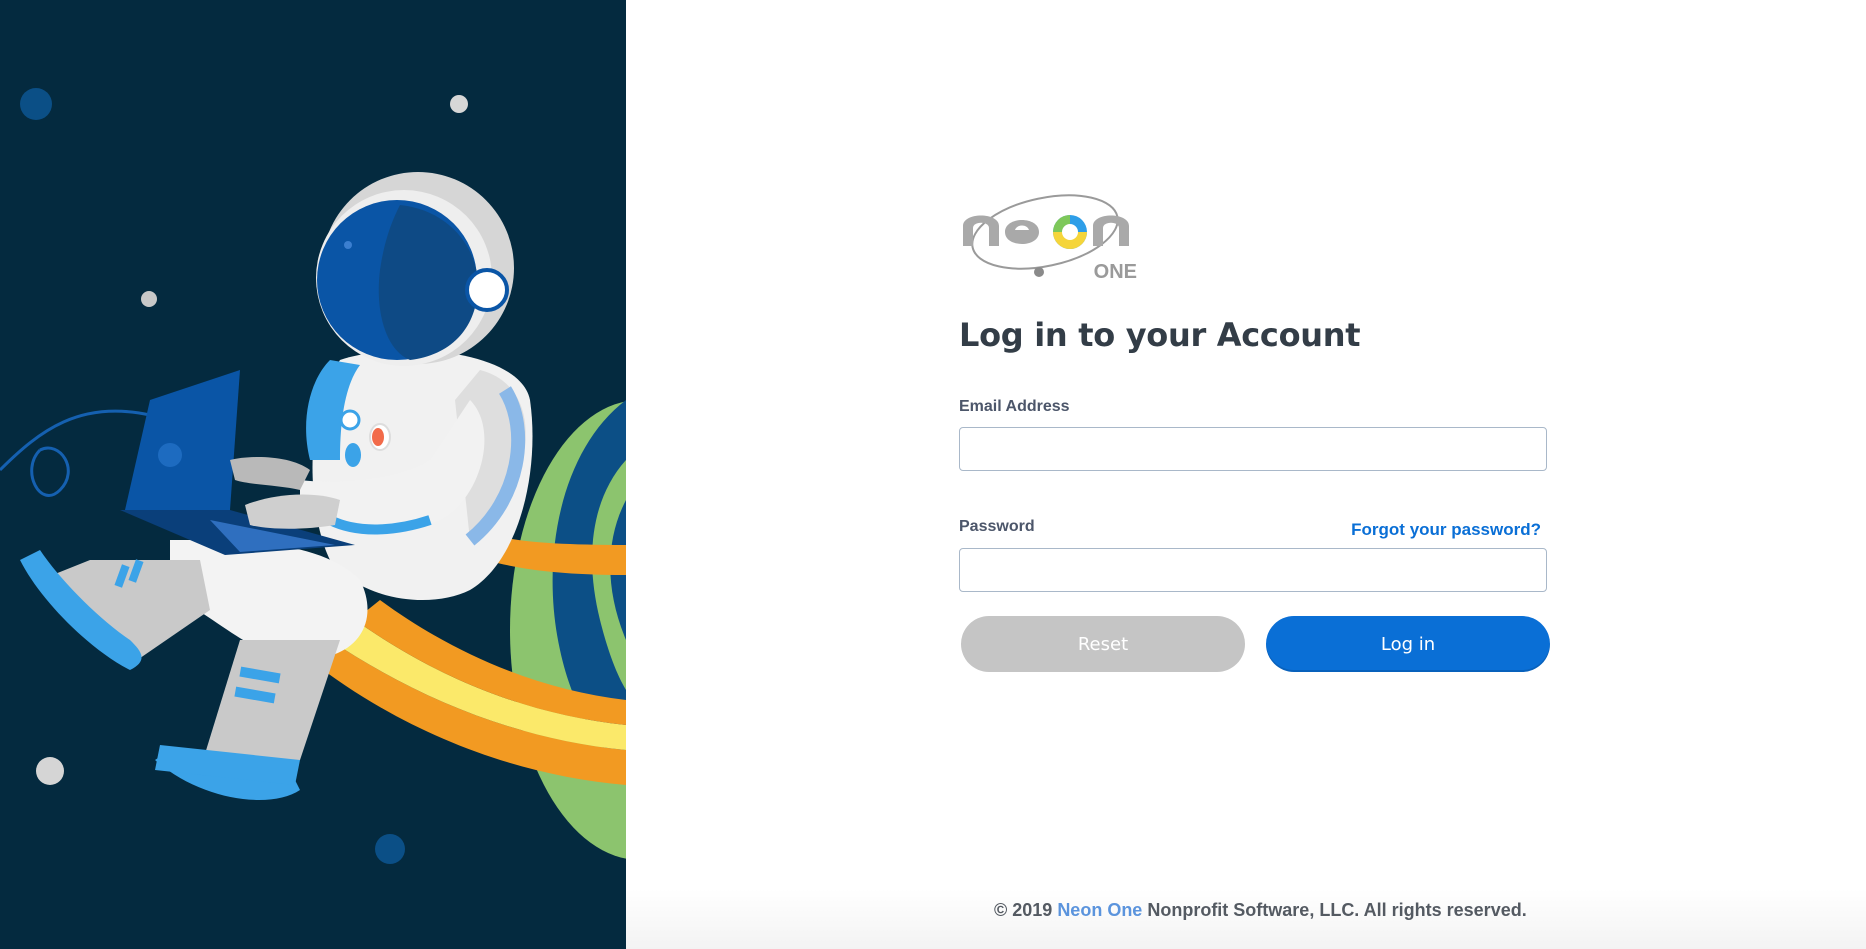  Describe the element at coordinates (1408, 644) in the screenshot. I see `login-button: Log in` at that location.